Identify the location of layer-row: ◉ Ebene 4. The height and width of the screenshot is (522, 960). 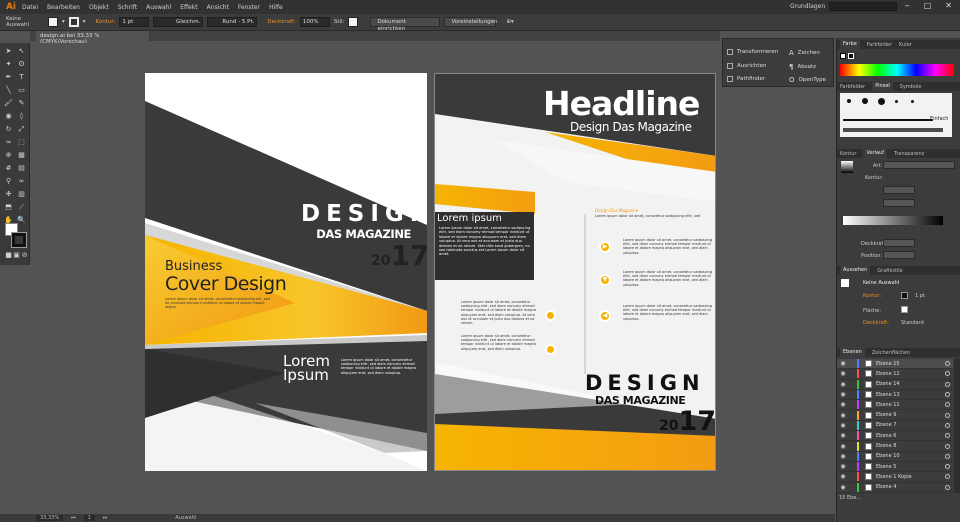
(895, 487).